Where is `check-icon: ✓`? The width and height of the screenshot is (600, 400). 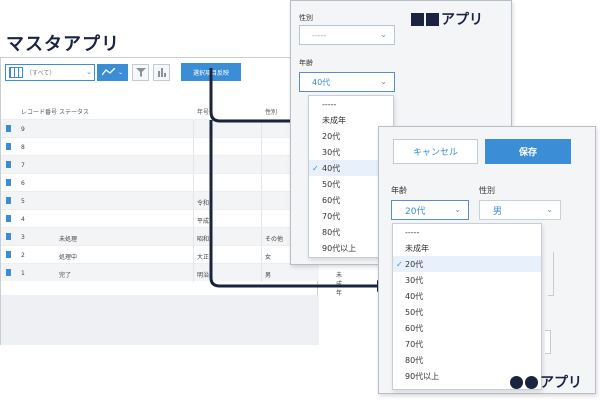 check-icon: ✓ is located at coordinates (315, 168).